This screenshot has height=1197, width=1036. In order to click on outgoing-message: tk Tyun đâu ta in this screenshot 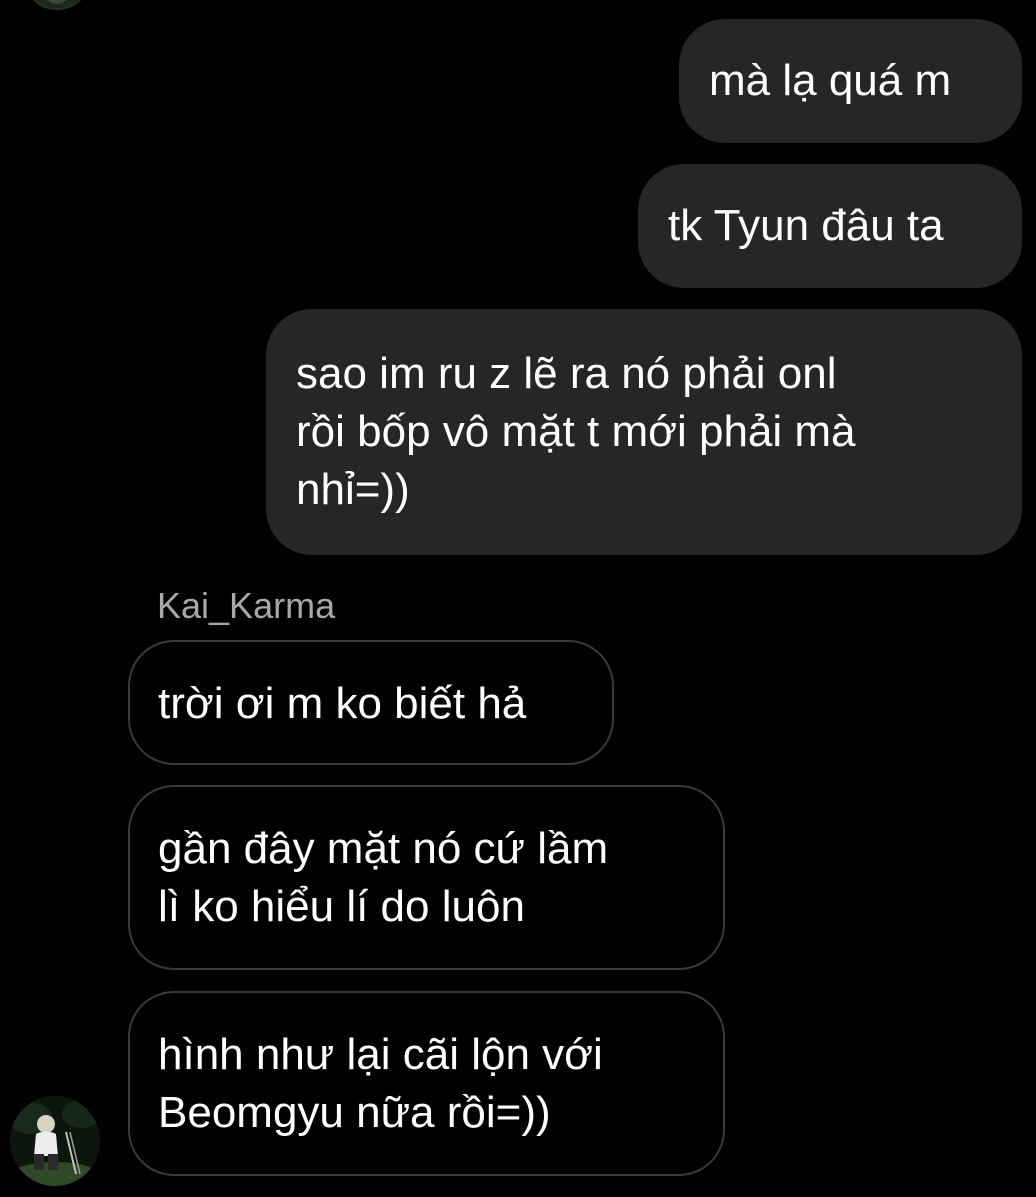, I will do `click(830, 226)`.